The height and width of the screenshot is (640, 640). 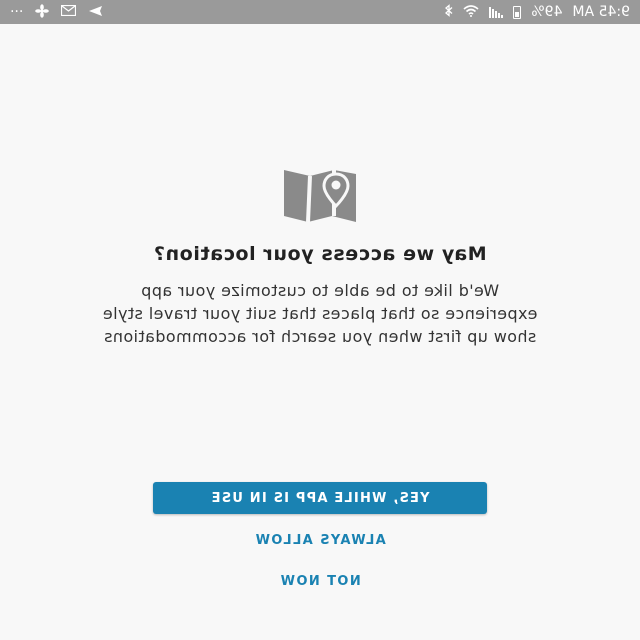 What do you see at coordinates (42, 12) in the screenshot?
I see `fan-icon` at bounding box center [42, 12].